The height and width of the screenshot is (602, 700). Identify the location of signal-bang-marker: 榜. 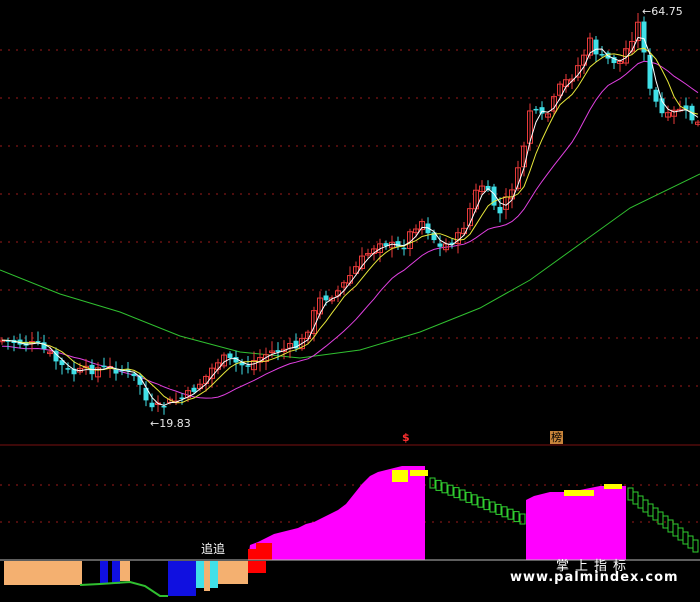
(556, 437).